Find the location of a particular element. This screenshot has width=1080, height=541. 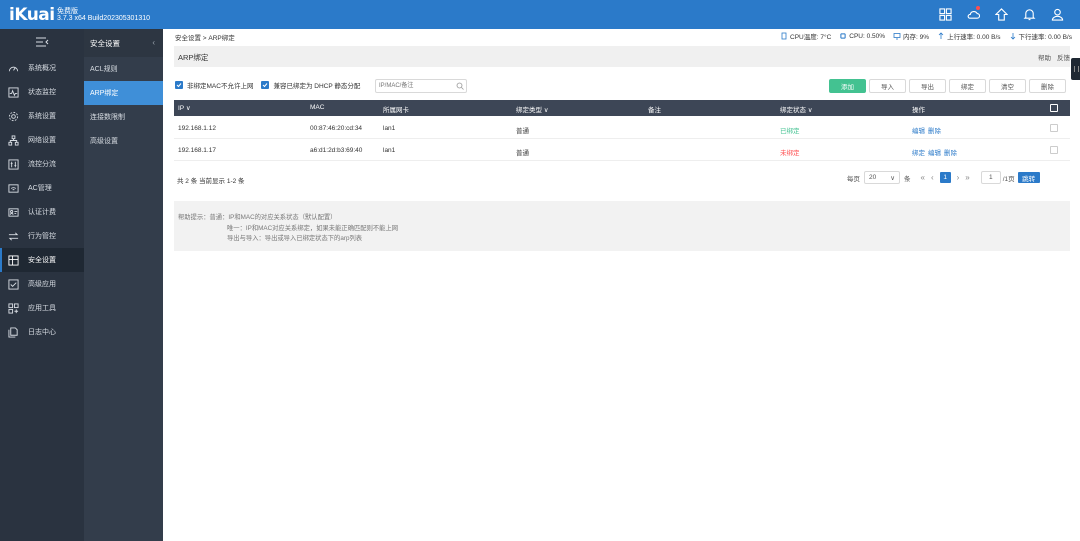

sidebar-item-log: 日志中心 is located at coordinates (42, 332).